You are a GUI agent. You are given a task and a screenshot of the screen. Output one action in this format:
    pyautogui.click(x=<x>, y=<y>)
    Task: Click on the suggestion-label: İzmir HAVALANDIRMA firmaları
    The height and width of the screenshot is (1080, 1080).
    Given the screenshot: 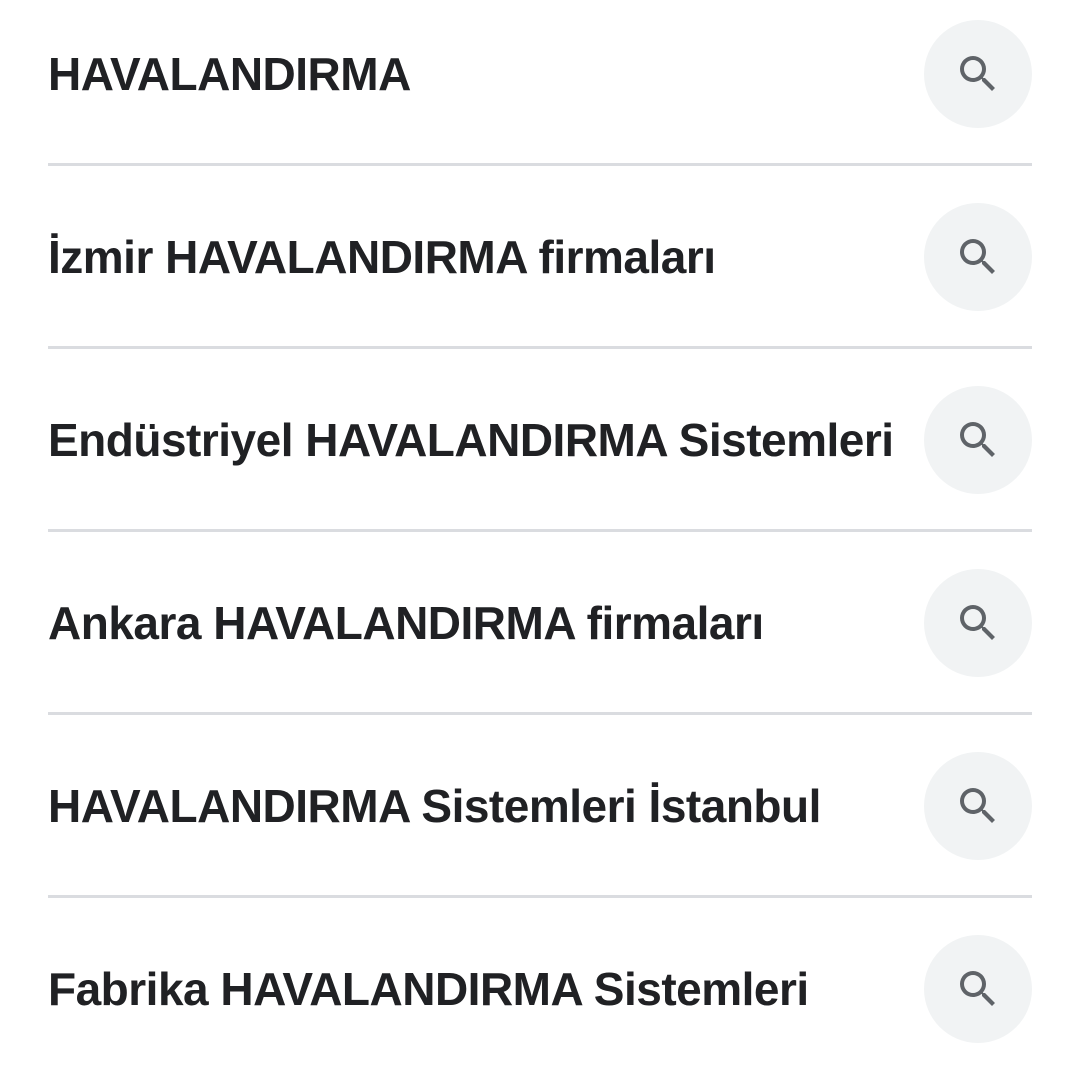 What is the action you would take?
    pyautogui.click(x=382, y=256)
    